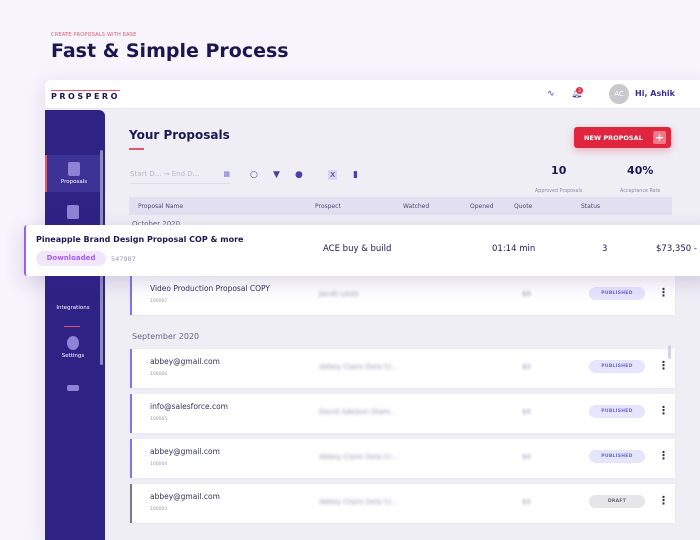 Image resolution: width=700 pixels, height=540 pixels. Describe the element at coordinates (676, 249) in the screenshot. I see `quote: $73,350 -` at that location.